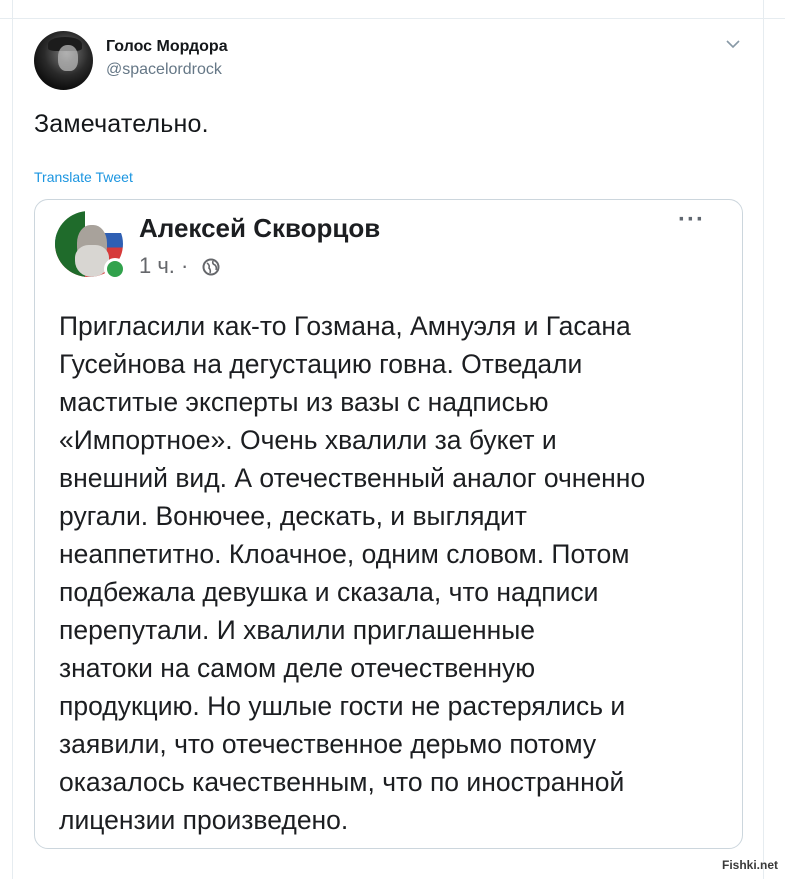 This screenshot has height=879, width=785. I want to click on translate-tweet-link: Translate Tweet, so click(83, 177).